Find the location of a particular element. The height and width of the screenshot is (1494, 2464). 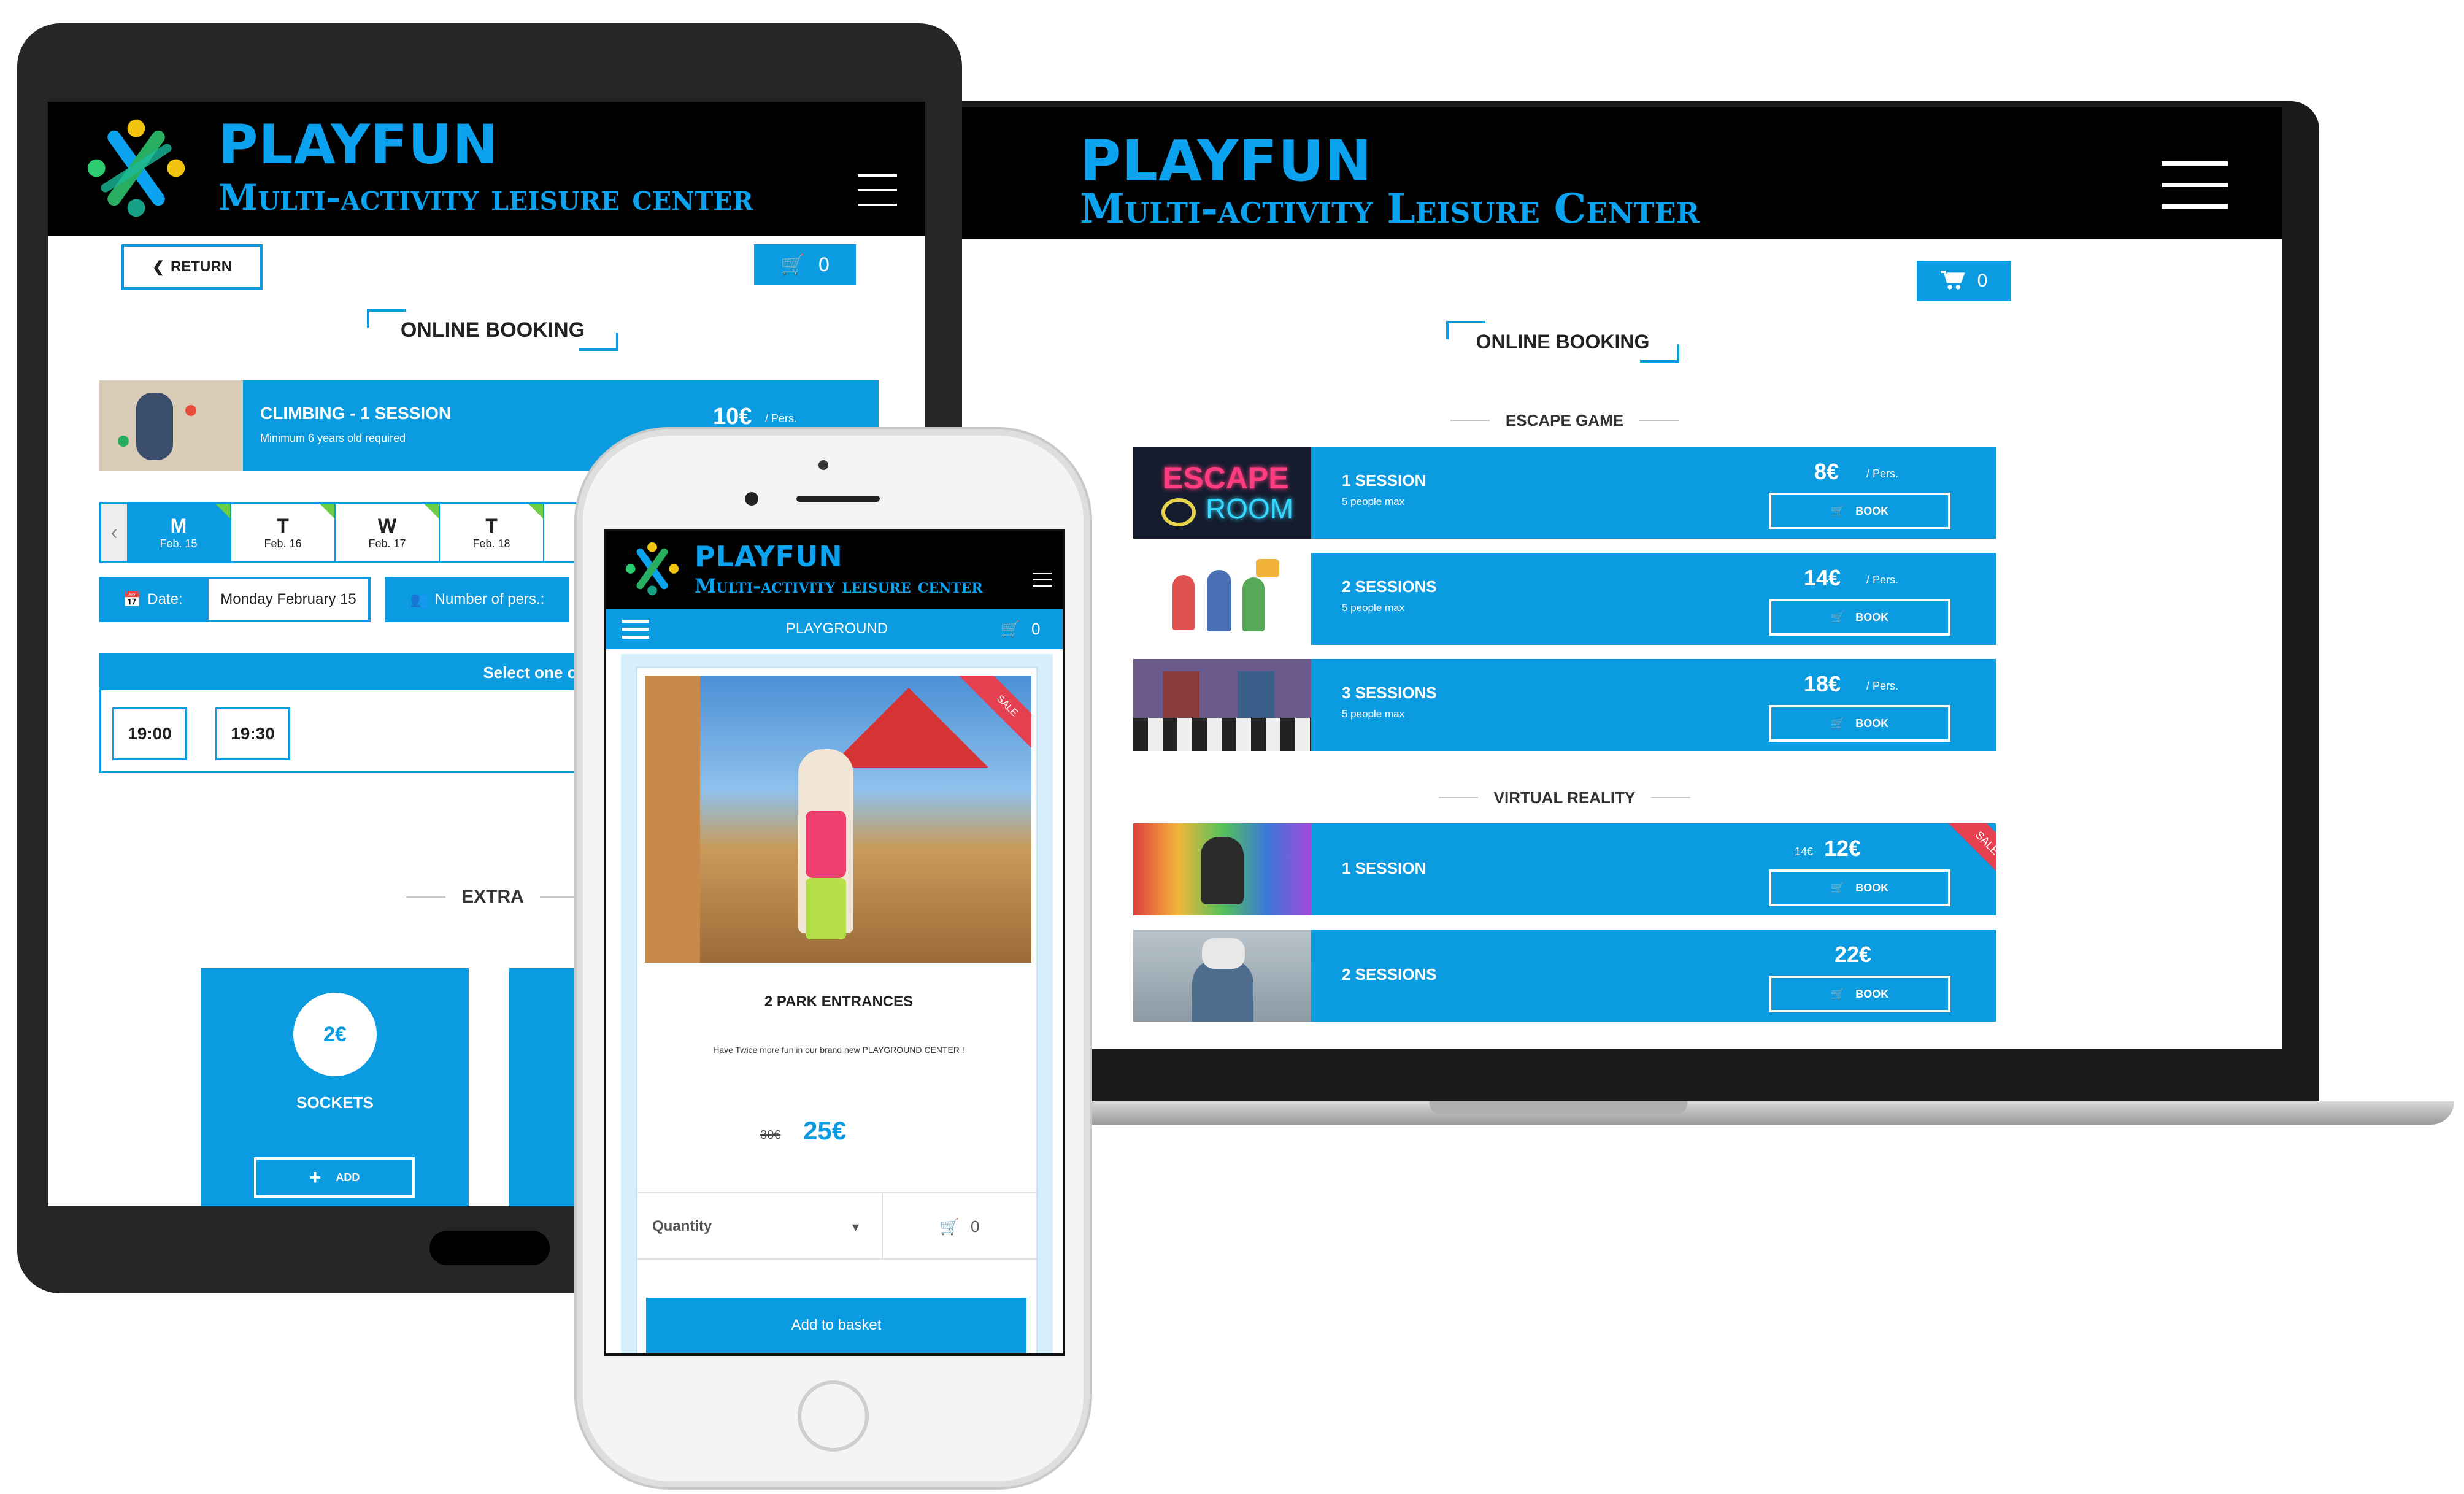

item-price: 22€ is located at coordinates (1853, 954).